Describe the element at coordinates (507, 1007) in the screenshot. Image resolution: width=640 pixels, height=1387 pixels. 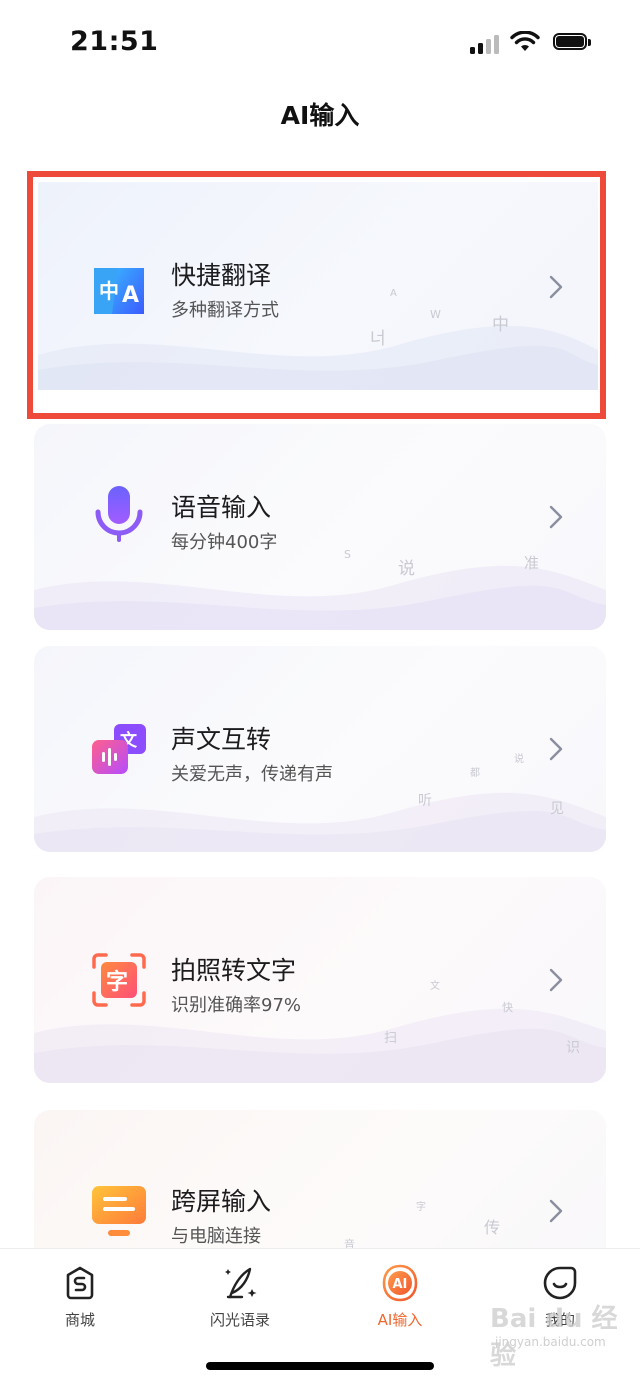
I see `deco-text: 快` at that location.